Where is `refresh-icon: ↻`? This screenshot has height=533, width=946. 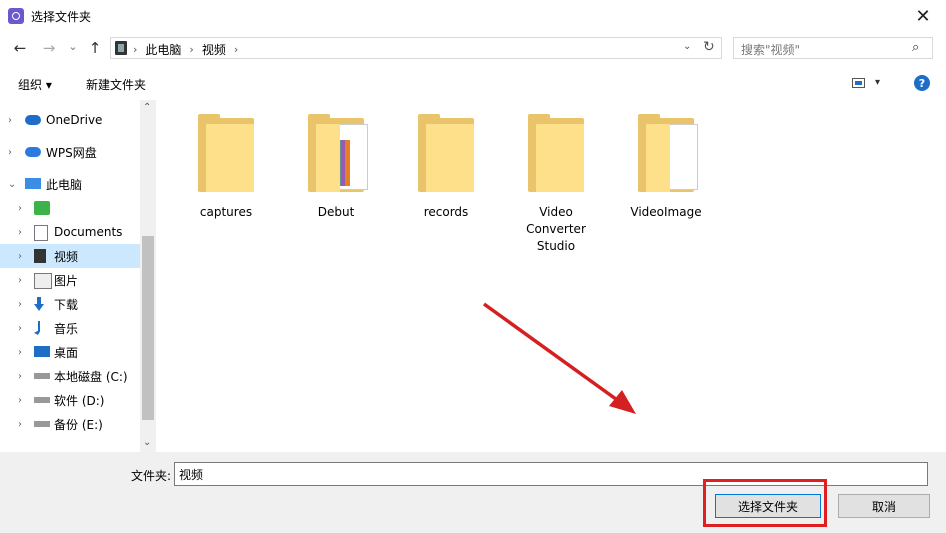
refresh-icon: ↻ is located at coordinates (709, 47).